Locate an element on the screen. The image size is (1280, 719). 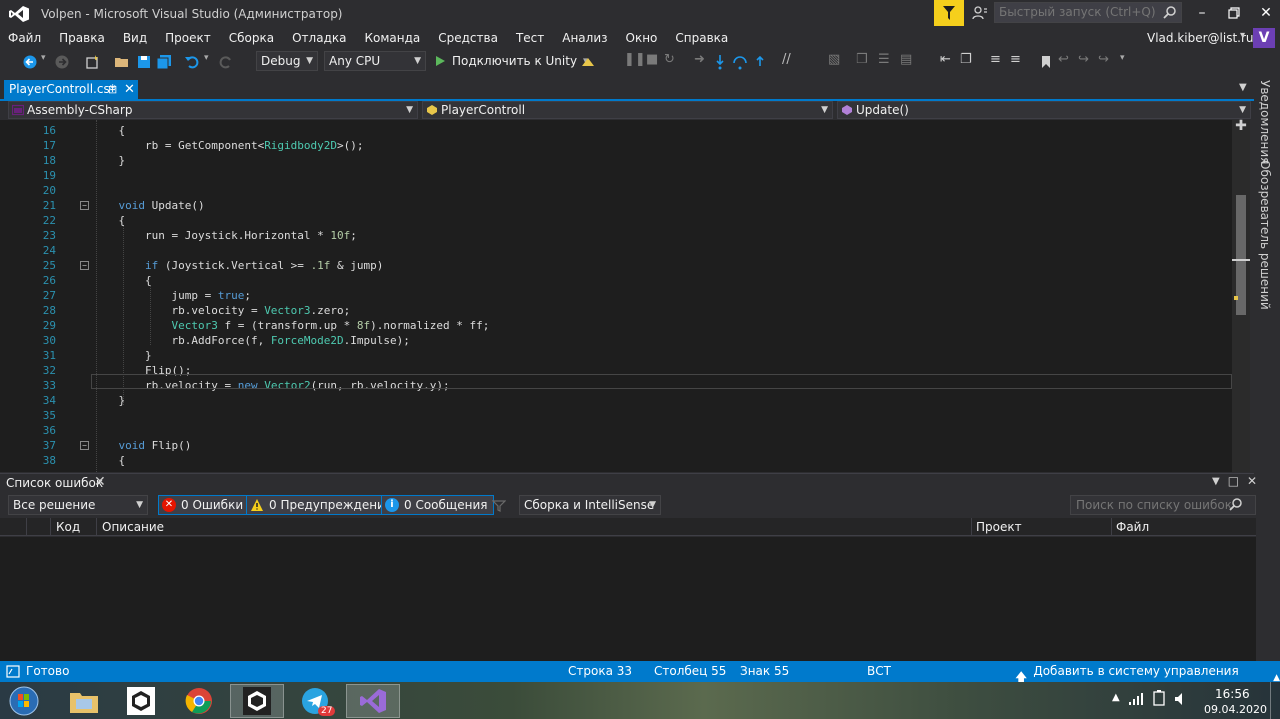
restore-button is located at coordinates (1234, 13).